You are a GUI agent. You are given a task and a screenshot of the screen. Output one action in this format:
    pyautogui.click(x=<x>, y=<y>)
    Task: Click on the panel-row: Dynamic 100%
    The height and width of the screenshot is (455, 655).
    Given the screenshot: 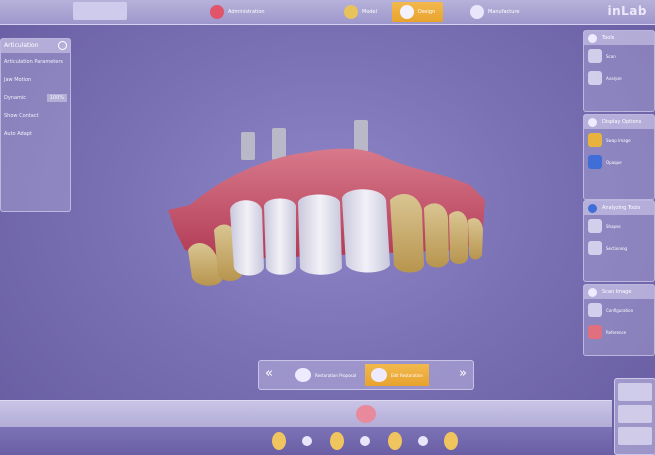 What is the action you would take?
    pyautogui.click(x=35, y=98)
    